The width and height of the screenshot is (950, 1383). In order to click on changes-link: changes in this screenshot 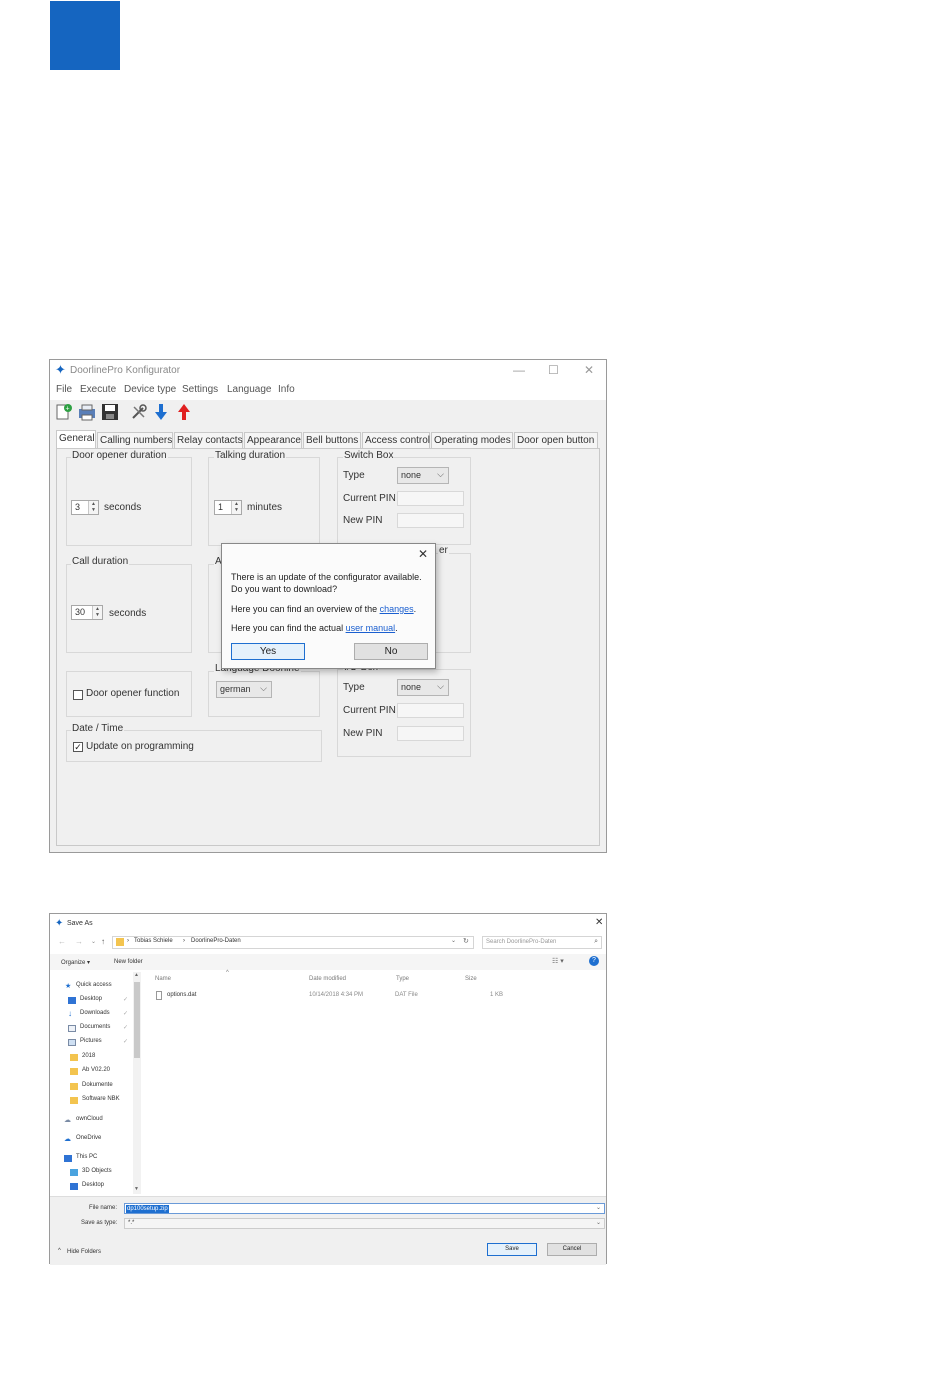, I will do `click(397, 609)`.